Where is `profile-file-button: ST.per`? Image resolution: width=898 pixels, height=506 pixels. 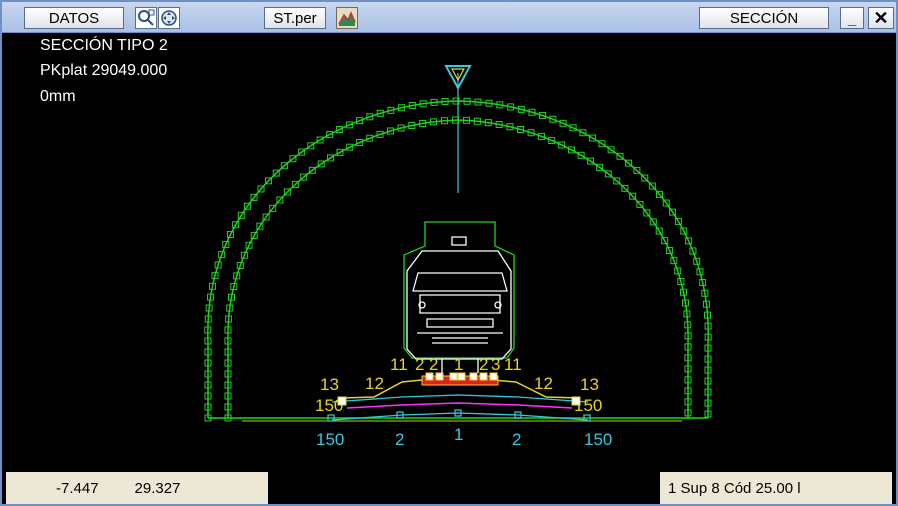
profile-file-button: ST.per is located at coordinates (295, 18).